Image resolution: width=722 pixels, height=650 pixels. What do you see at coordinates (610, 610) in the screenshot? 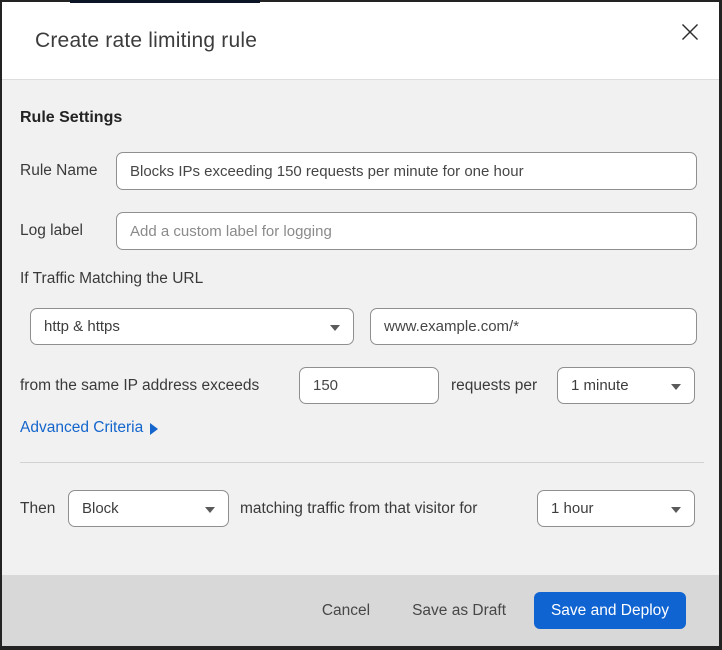
I see `save-and-deploy-button: Save and Deploy` at bounding box center [610, 610].